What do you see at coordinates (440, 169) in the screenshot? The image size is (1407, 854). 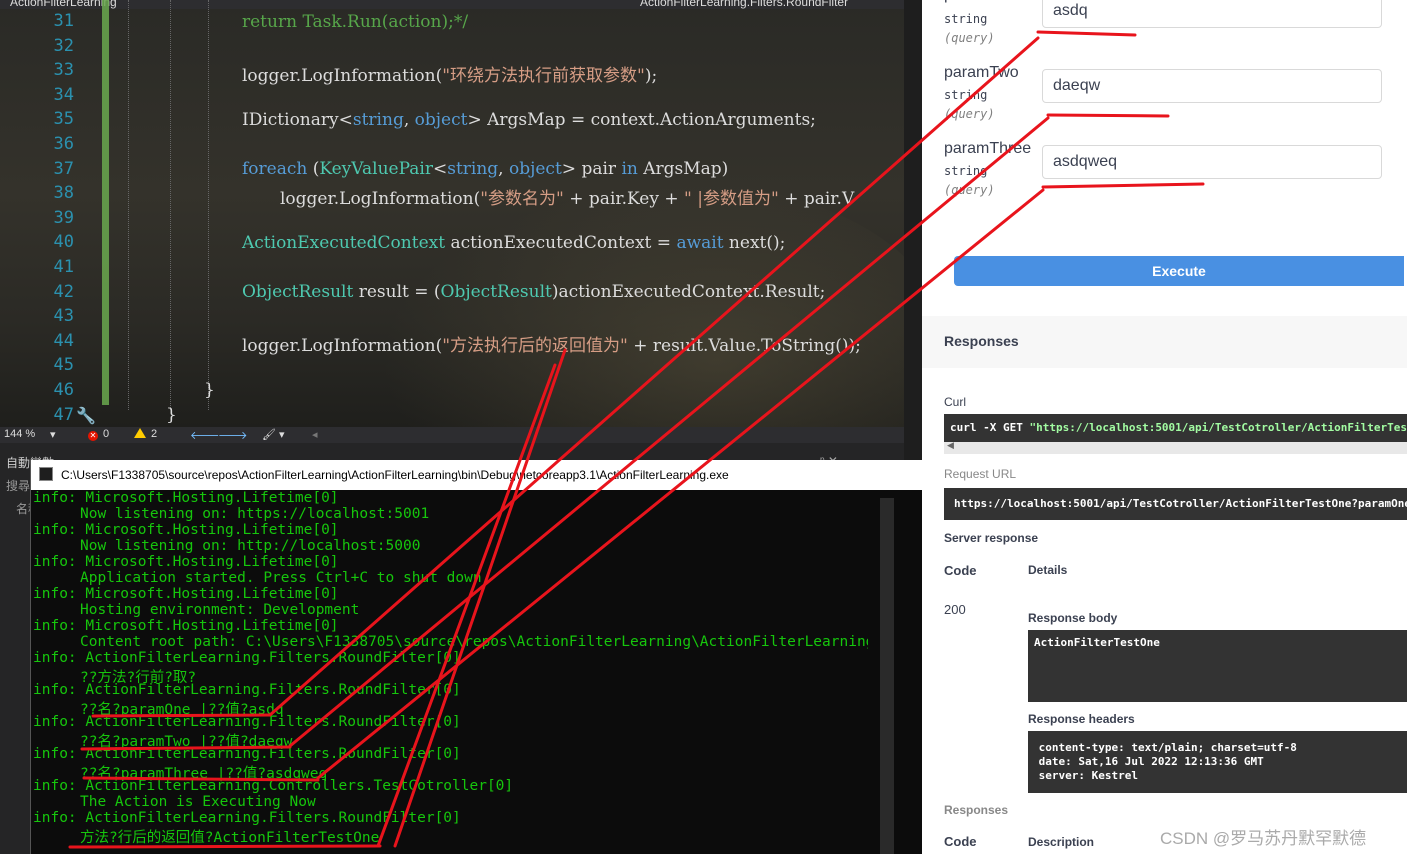 I see `code-token: <` at bounding box center [440, 169].